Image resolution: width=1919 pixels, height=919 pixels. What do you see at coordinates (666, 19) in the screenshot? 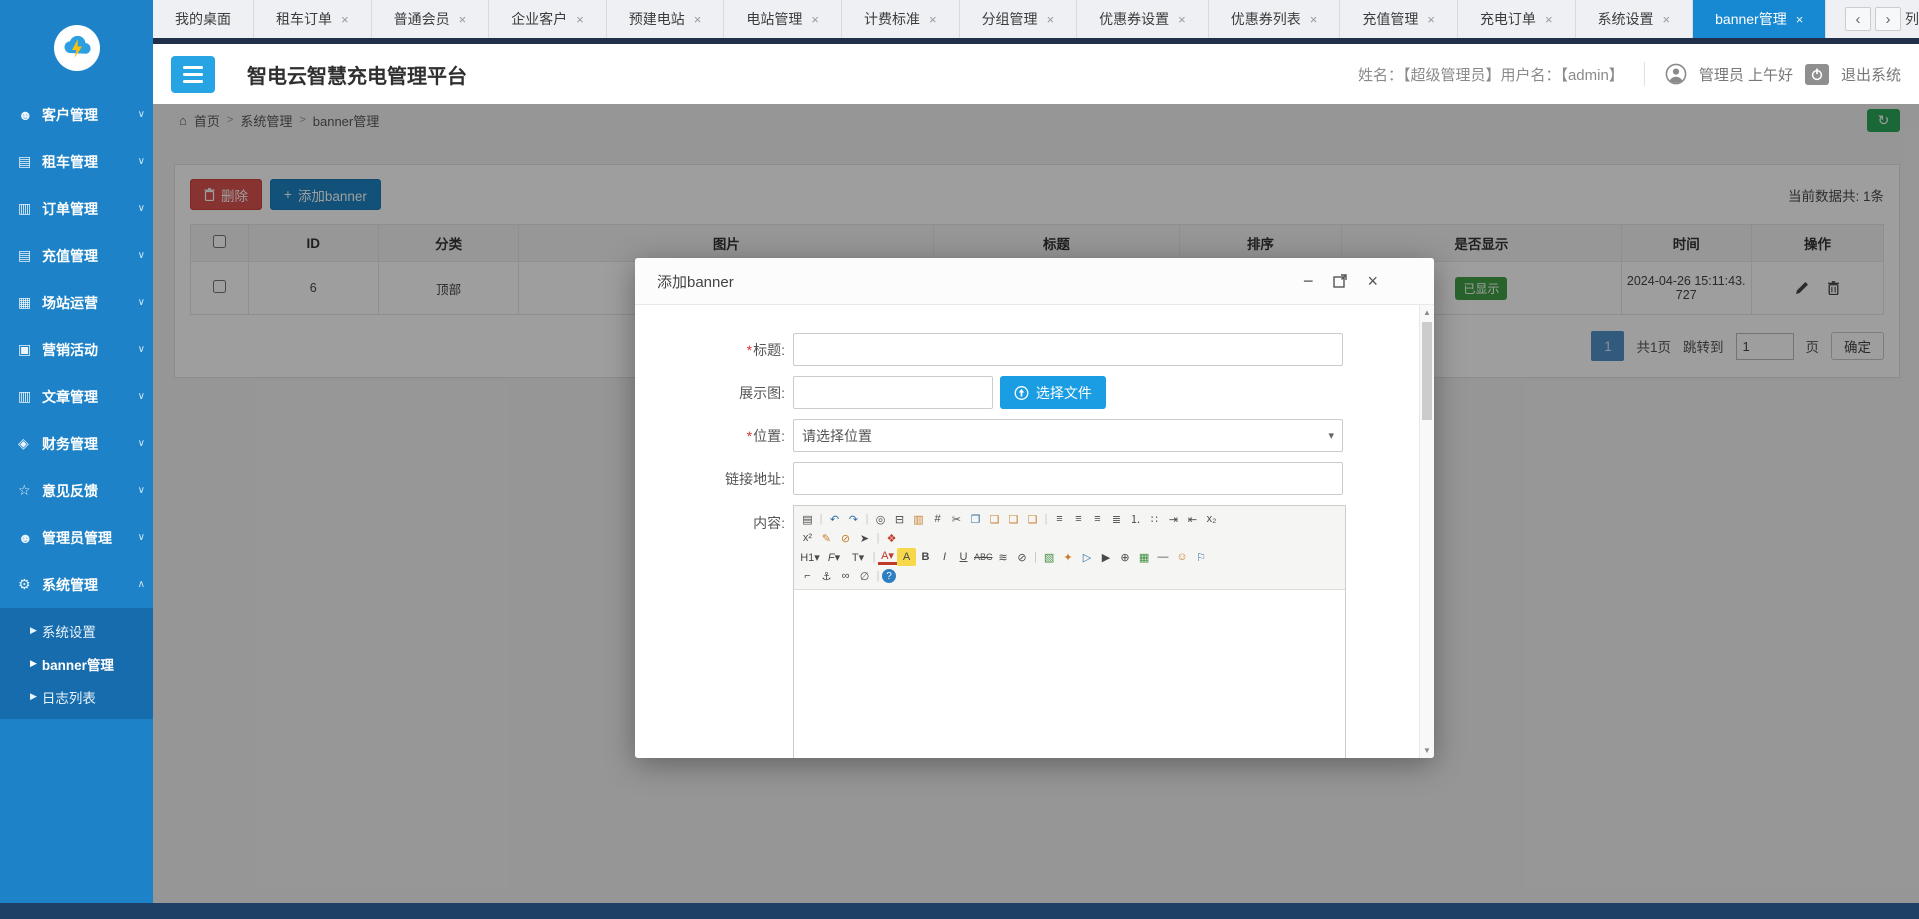
I see `tab-prebuilt-stations: 预建电站 ×` at bounding box center [666, 19].